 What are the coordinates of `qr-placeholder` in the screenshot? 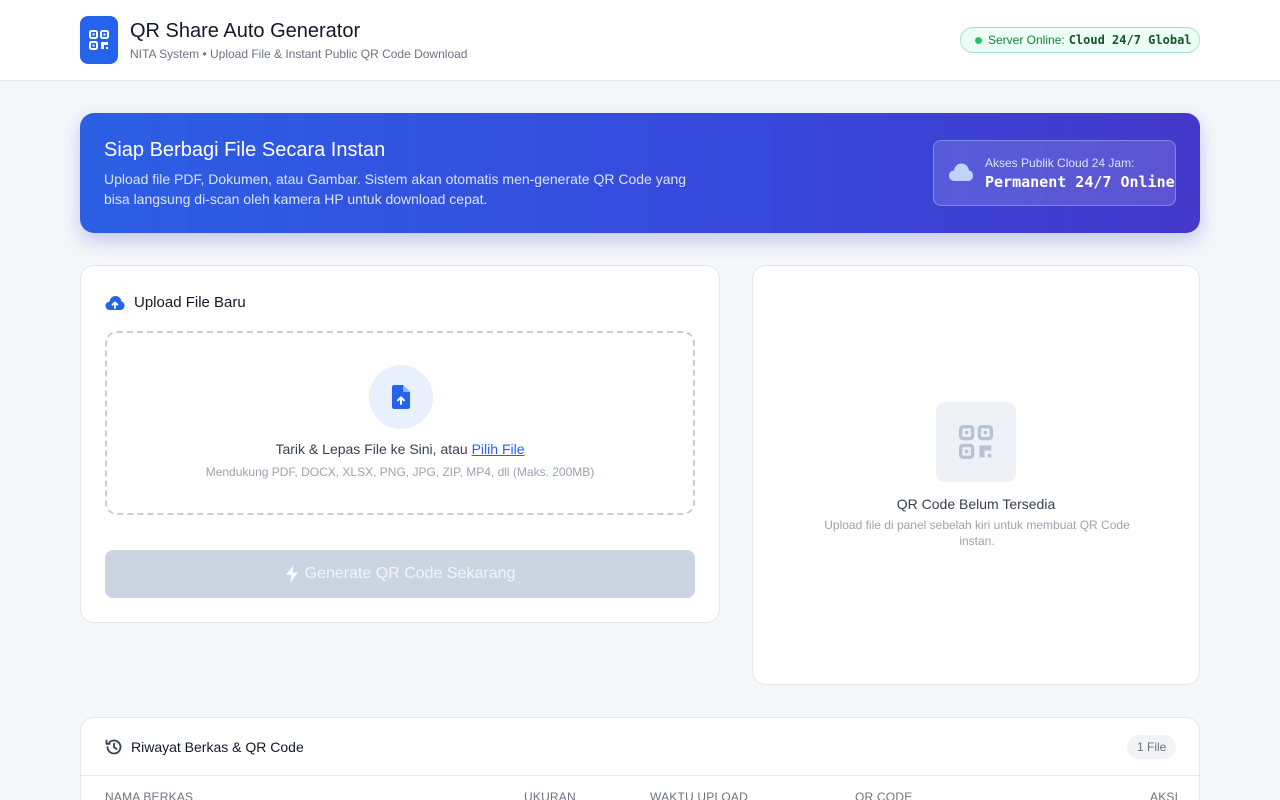 It's located at (976, 442).